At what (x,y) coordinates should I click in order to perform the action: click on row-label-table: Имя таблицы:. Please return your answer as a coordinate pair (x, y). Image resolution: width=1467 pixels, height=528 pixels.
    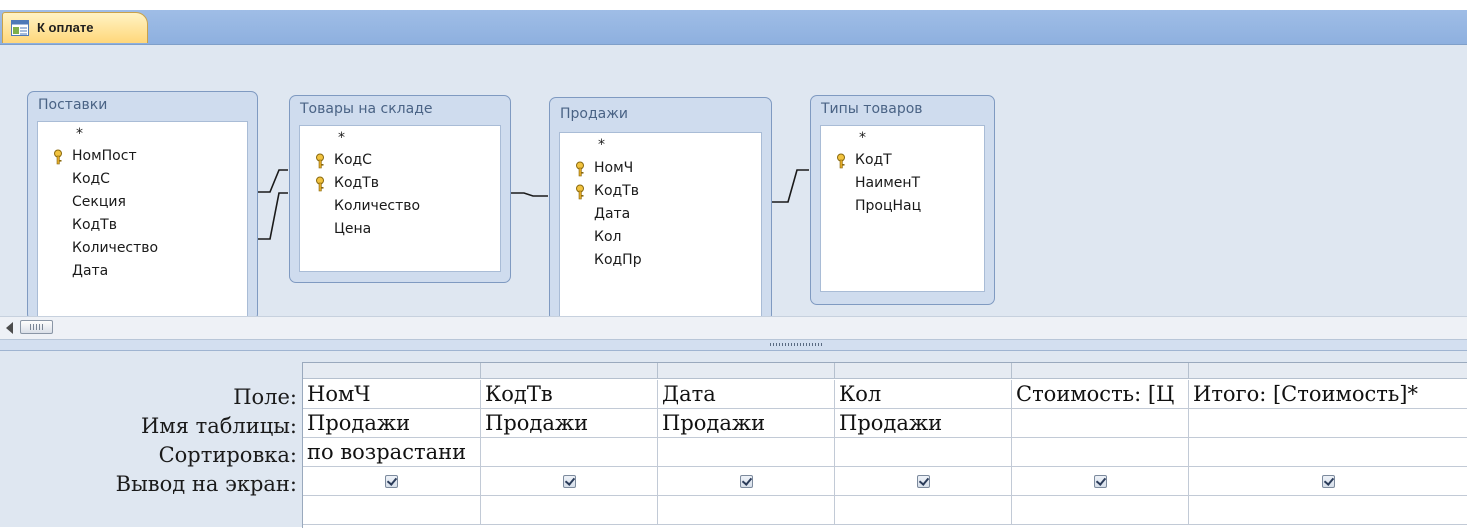
    Looking at the image, I should click on (219, 426).